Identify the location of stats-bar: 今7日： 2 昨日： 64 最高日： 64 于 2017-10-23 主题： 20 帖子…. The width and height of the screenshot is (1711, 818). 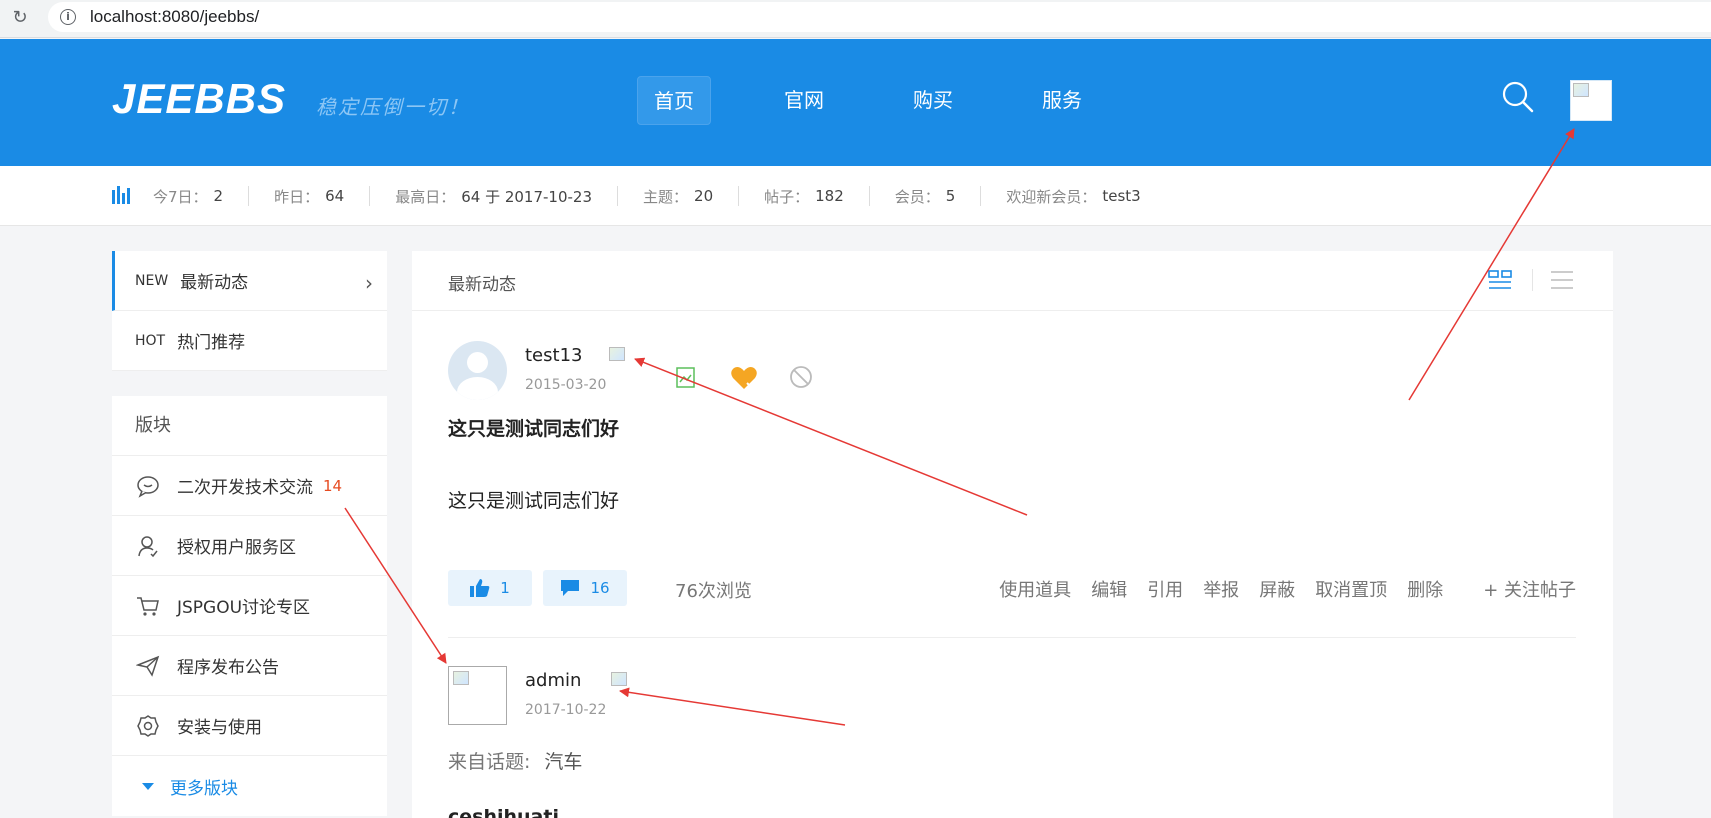
(855, 196).